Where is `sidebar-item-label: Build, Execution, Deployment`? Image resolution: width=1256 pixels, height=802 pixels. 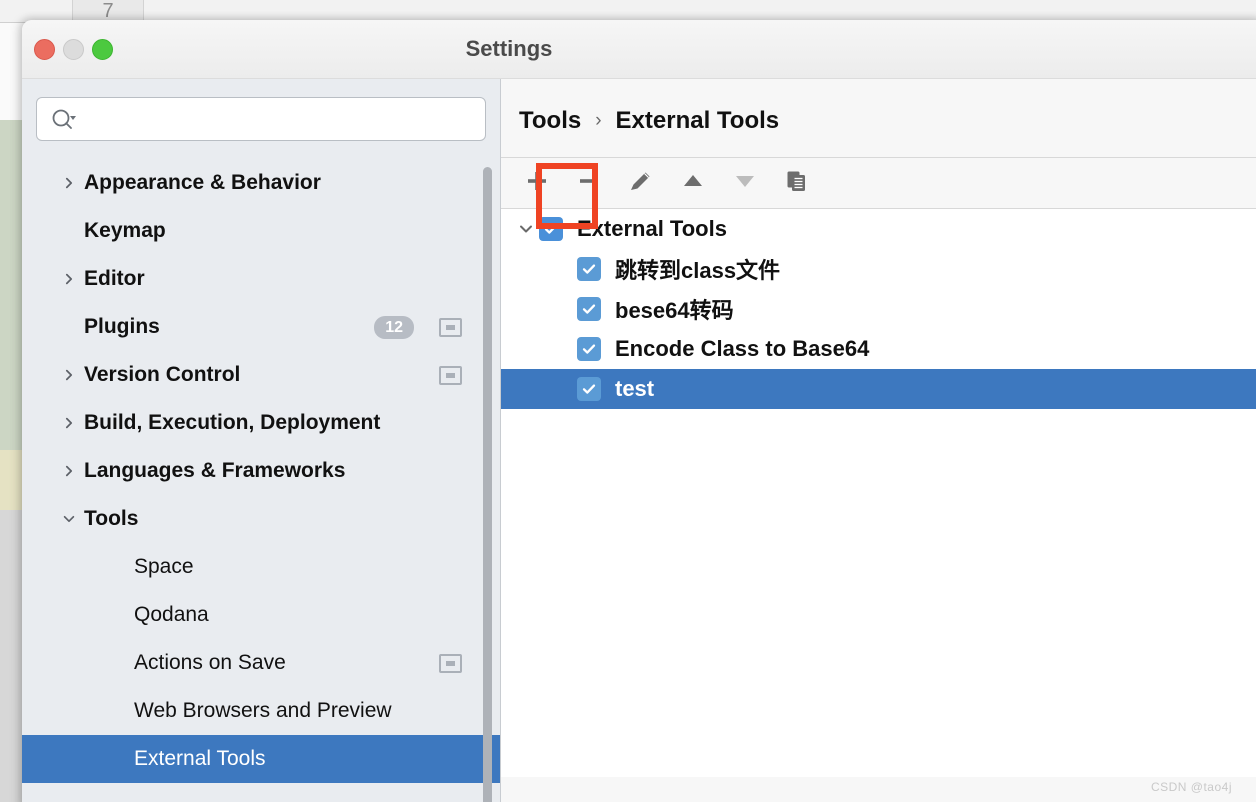 sidebar-item-label: Build, Execution, Deployment is located at coordinates (232, 422).